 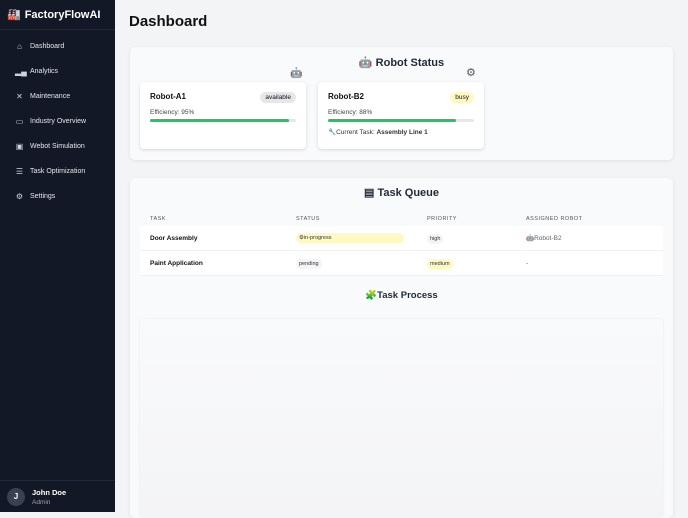 I want to click on label: Webot Simulation, so click(x=57, y=146).